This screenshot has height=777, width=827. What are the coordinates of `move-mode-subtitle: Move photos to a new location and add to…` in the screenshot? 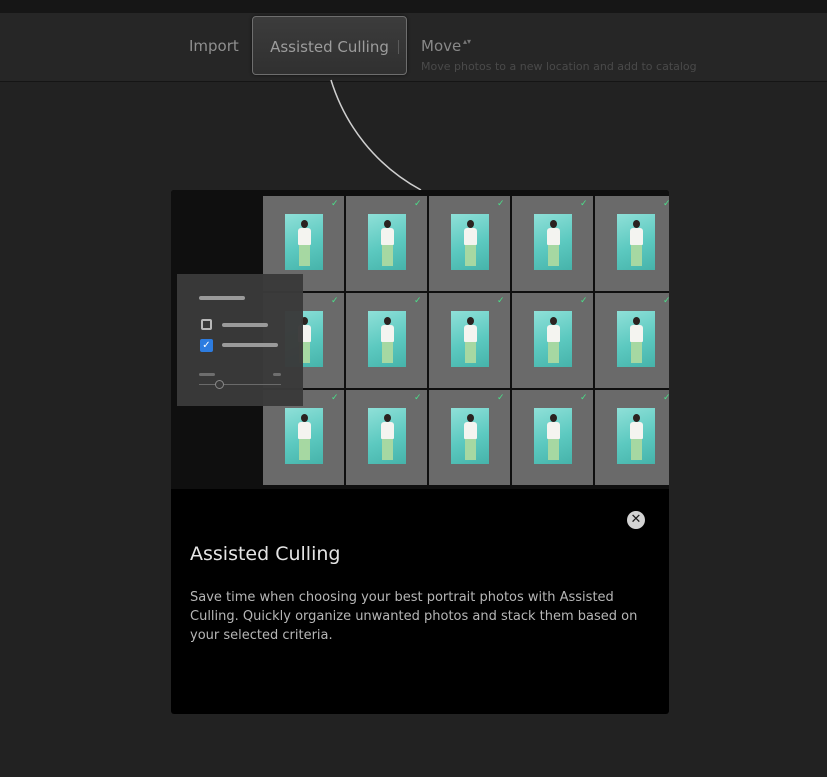 It's located at (559, 66).